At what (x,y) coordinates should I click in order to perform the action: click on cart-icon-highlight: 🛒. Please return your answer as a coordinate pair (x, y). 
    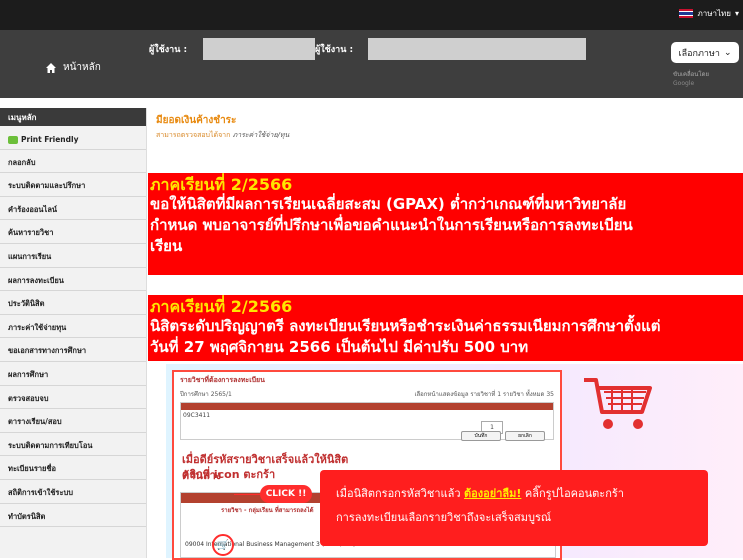
    Looking at the image, I should click on (223, 545).